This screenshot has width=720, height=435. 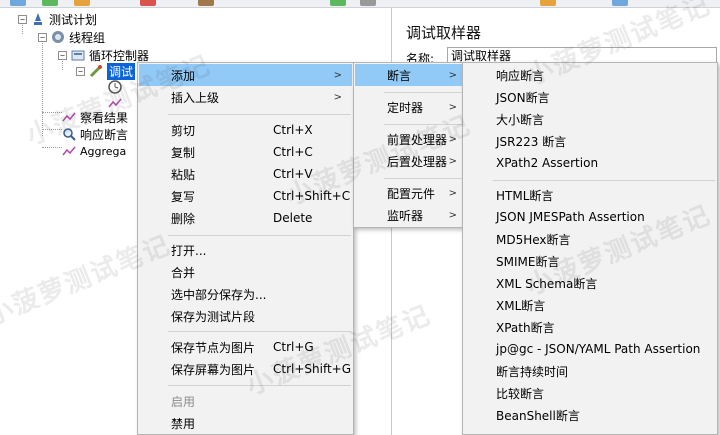 I want to click on tree-node-test-plan: − 测试计划, so click(x=57, y=19).